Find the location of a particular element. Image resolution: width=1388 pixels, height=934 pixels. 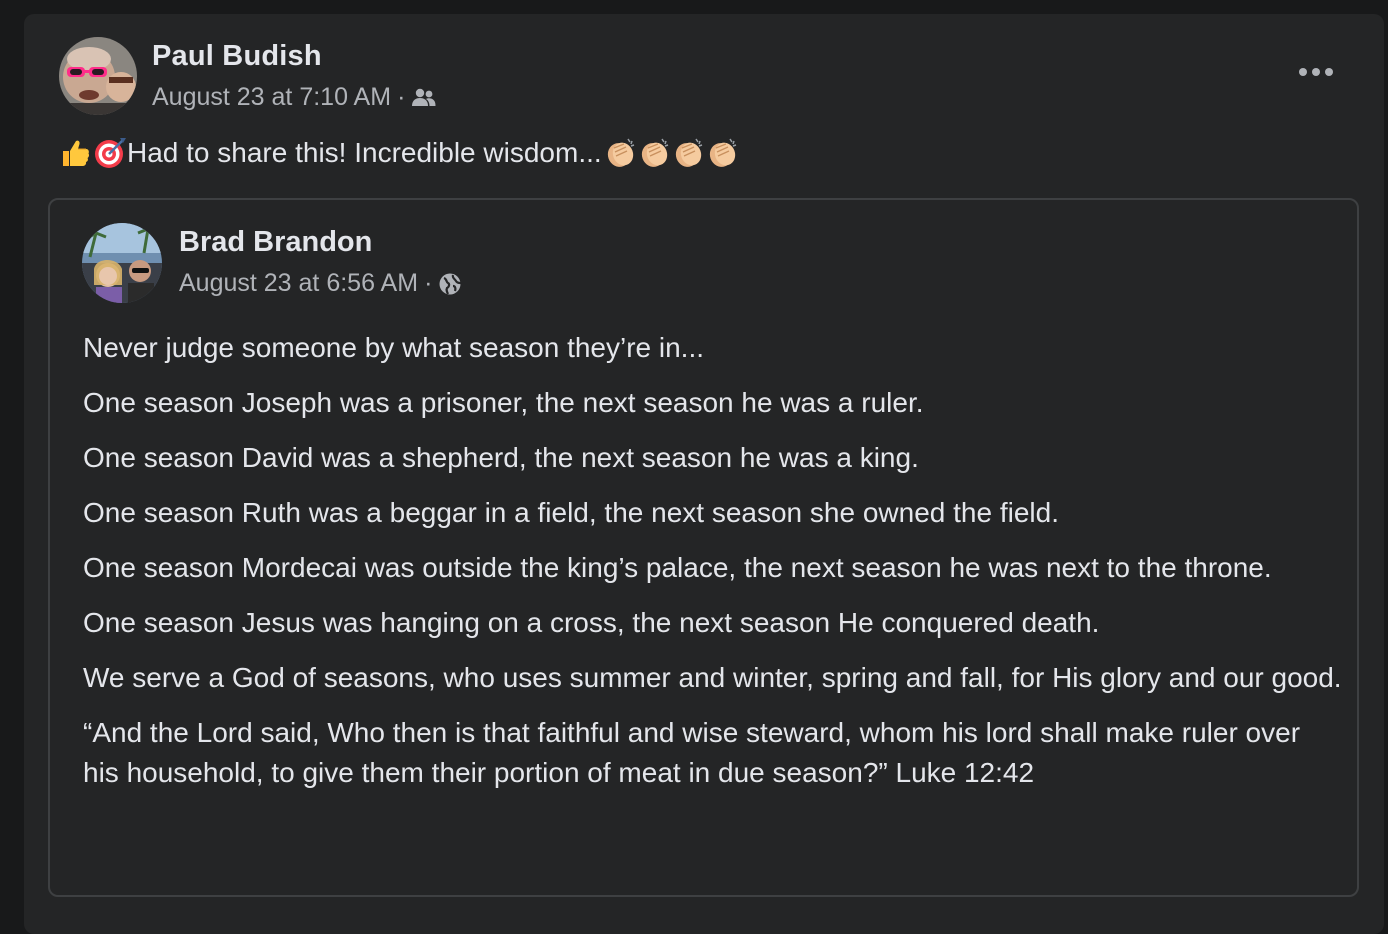

friends-icon is located at coordinates (424, 98).